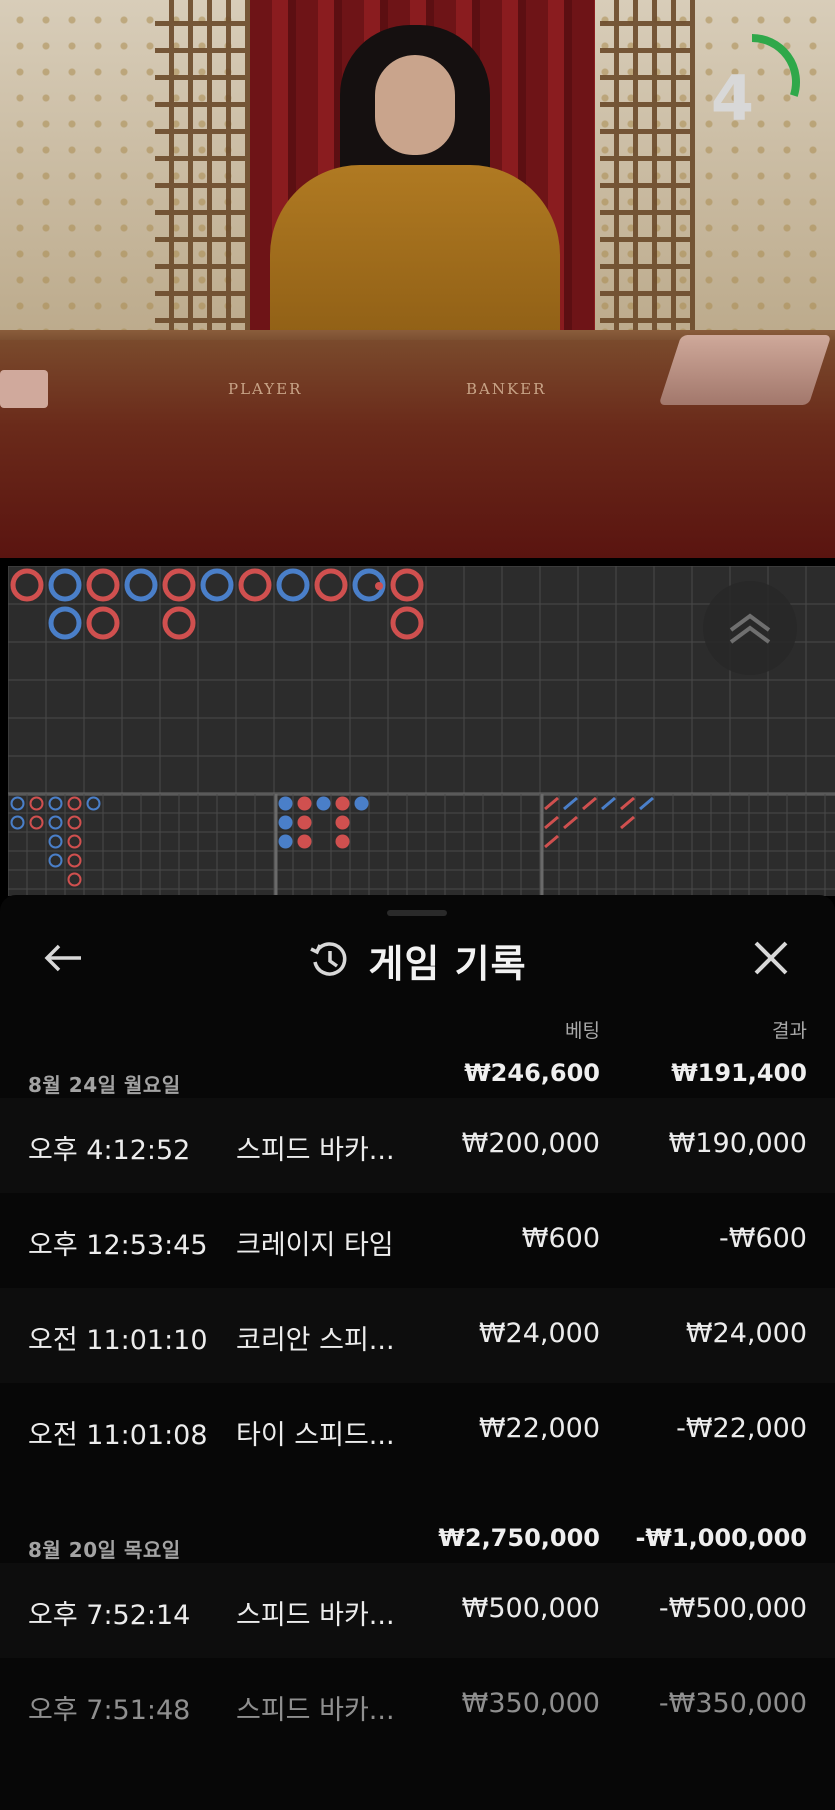 The width and height of the screenshot is (835, 1810). Describe the element at coordinates (417, 1610) in the screenshot. I see `history-record-row: 오후 7:52:14 스피드 바카... ₩500,000 -₩500,000` at that location.